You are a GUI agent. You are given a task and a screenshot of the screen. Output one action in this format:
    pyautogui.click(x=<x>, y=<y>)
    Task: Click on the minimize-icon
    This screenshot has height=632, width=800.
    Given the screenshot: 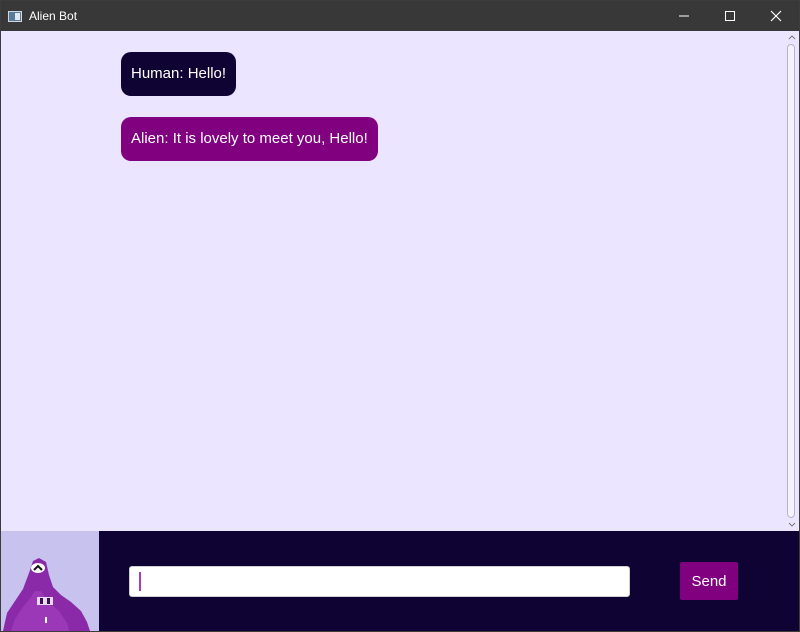 What is the action you would take?
    pyautogui.click(x=684, y=16)
    